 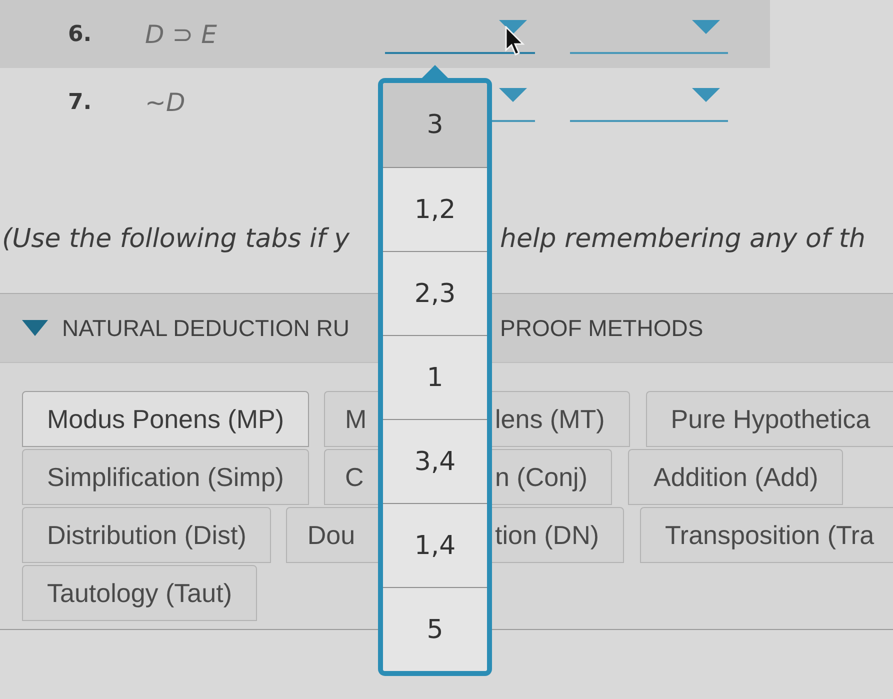 What do you see at coordinates (683, 239) in the screenshot?
I see `instruction-text: help remembering any of th` at bounding box center [683, 239].